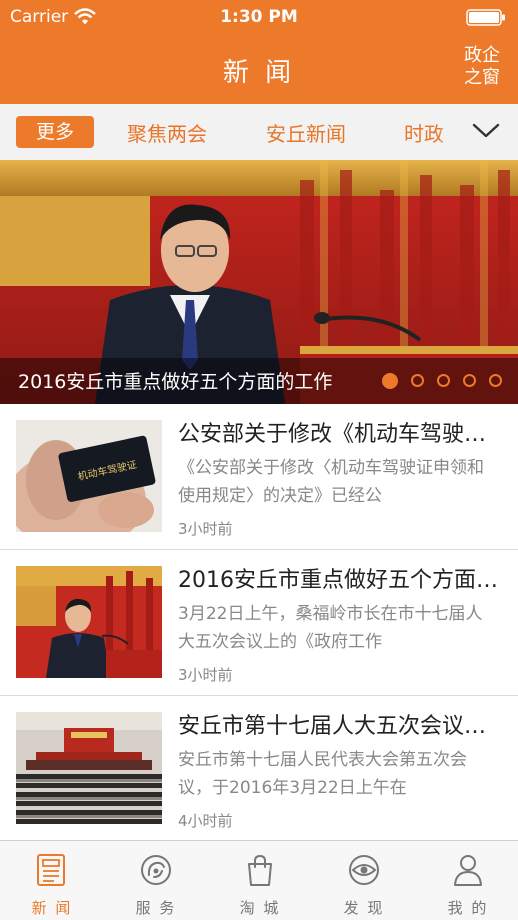 The image size is (518, 920). What do you see at coordinates (175, 382) in the screenshot?
I see `hero-caption: 2016安丘市重点做好五个方面的工作` at bounding box center [175, 382].